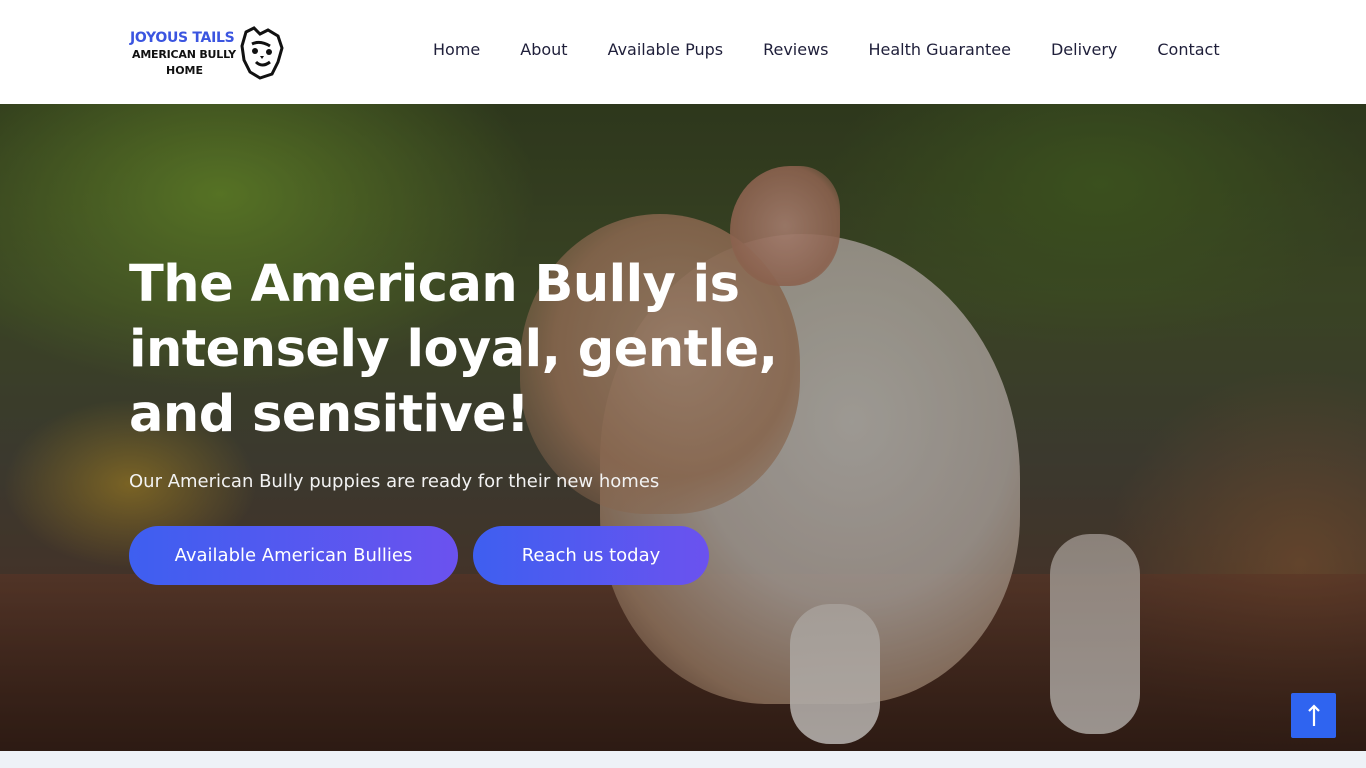 This screenshot has height=768, width=1366. I want to click on logo-text-line1: JOYOUS TAILS, so click(182, 38).